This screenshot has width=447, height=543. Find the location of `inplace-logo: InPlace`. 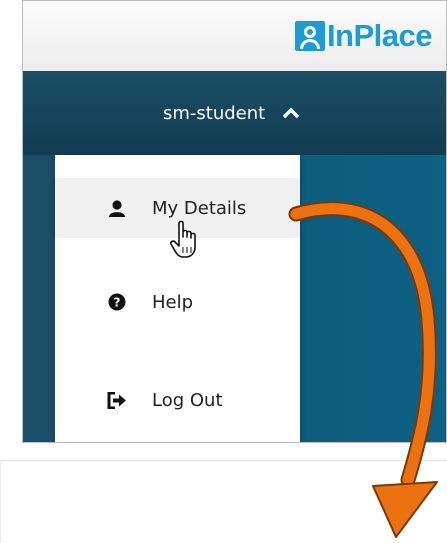

inplace-logo: InPlace is located at coordinates (363, 35).